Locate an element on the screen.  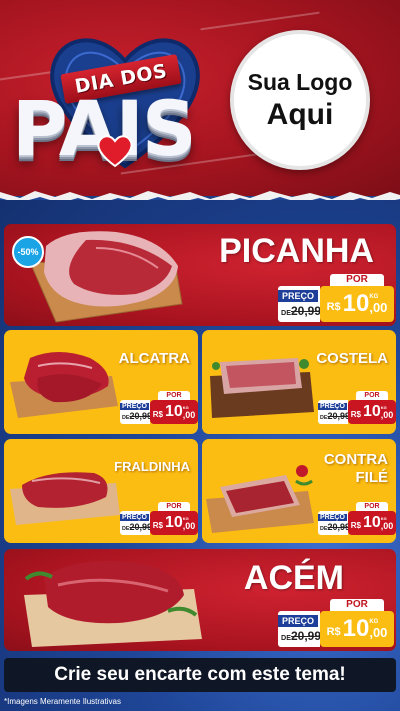
cta-banner: Crie seu encarte com este tema! is located at coordinates (200, 675).